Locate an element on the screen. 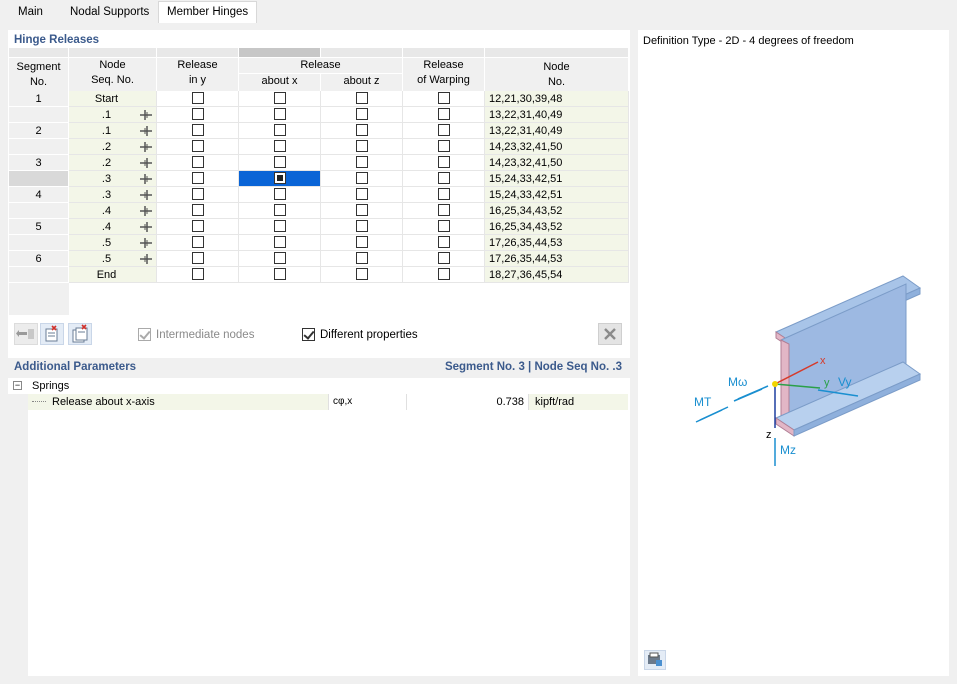 The image size is (957, 684). segment-no-cell: 5 is located at coordinates (39, 227).